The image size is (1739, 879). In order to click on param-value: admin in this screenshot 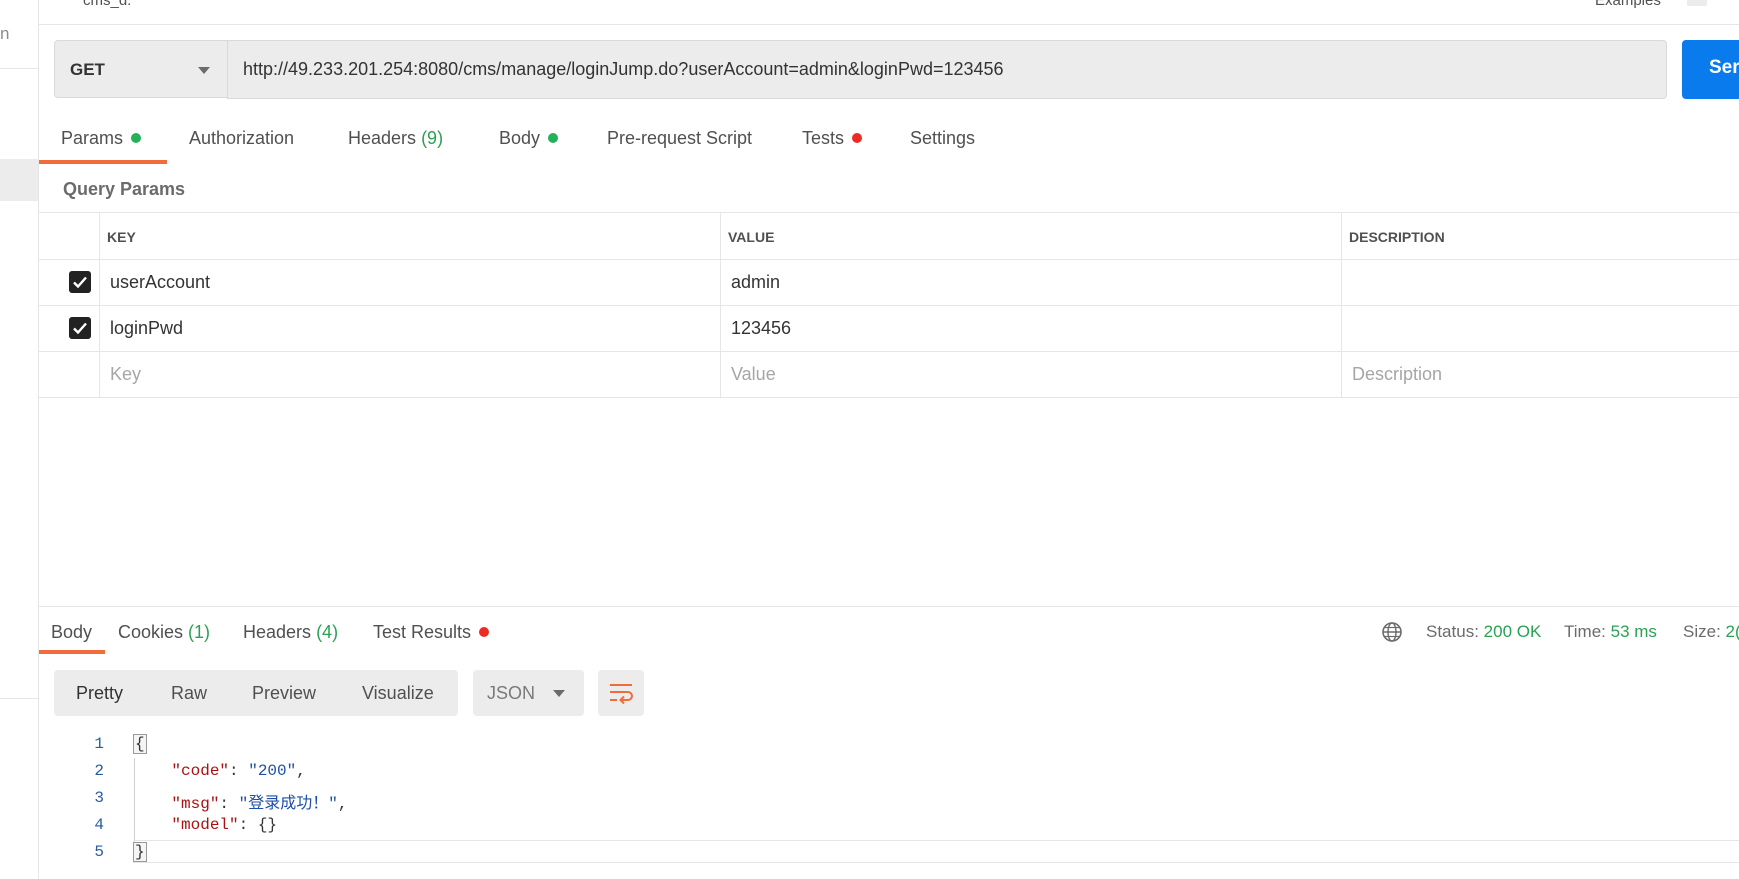, I will do `click(756, 282)`.